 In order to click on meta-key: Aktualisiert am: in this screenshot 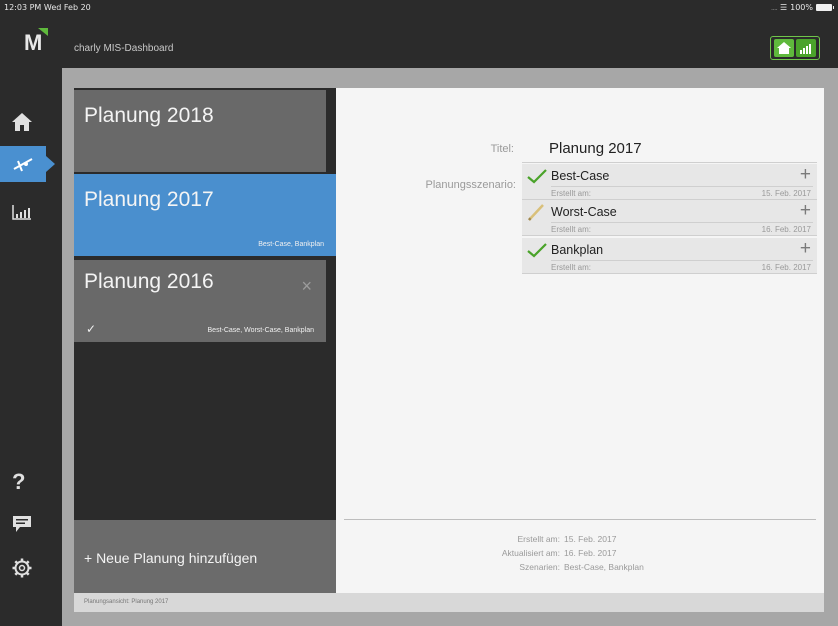, I will do `click(530, 553)`.